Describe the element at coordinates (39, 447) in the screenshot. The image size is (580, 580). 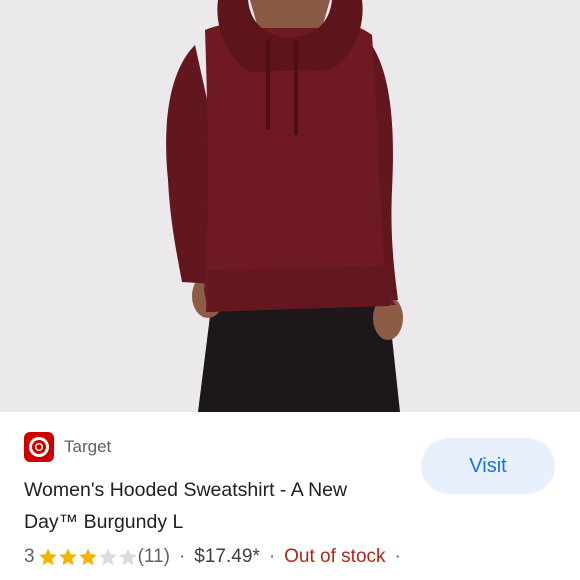
I see `target-logo-icon` at that location.